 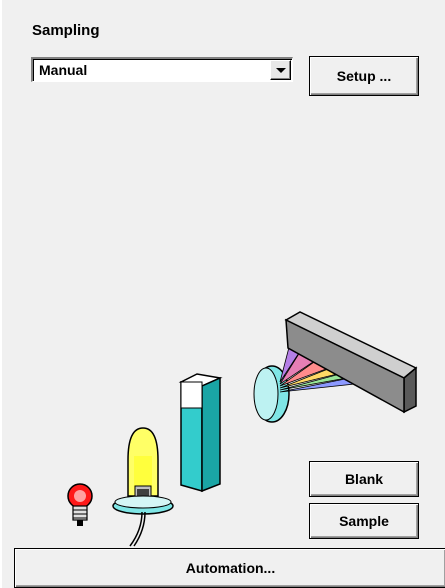 I want to click on blank-button: Blank, so click(x=364, y=479).